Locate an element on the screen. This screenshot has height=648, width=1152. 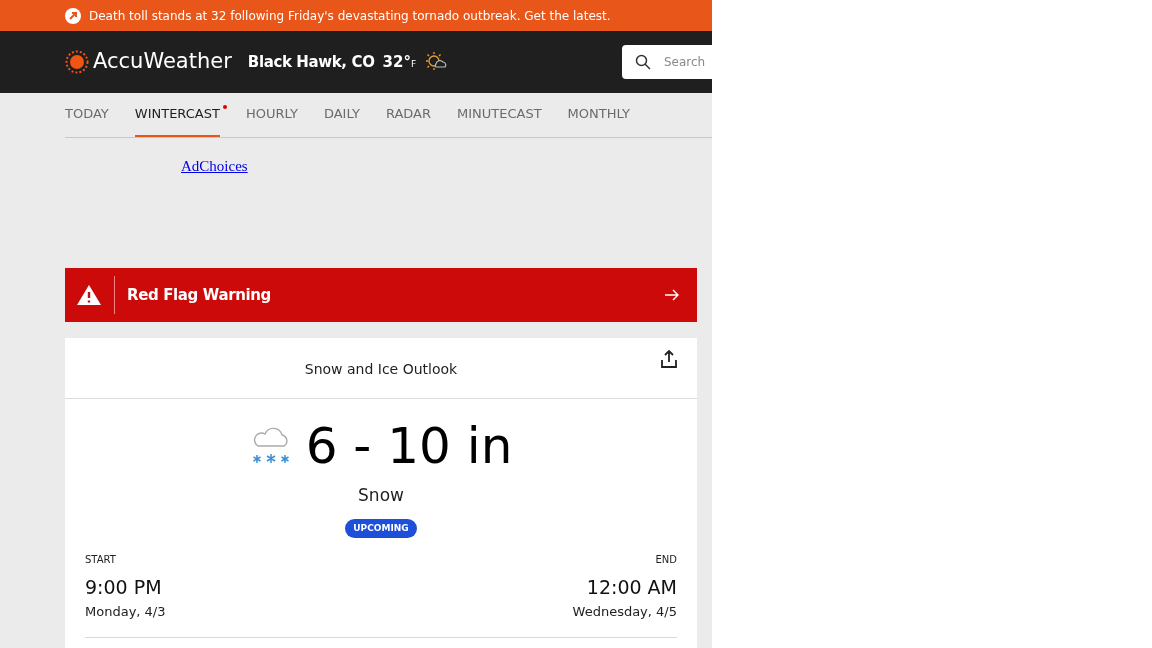
adchoices-link: AdChoices is located at coordinates (214, 166).